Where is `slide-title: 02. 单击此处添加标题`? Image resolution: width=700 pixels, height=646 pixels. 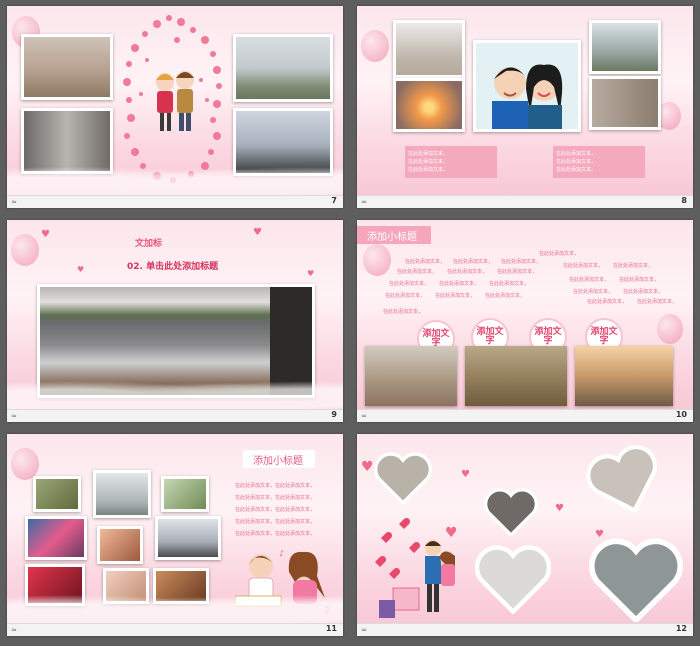
slide-title: 02. 单击此处添加标题 is located at coordinates (173, 267).